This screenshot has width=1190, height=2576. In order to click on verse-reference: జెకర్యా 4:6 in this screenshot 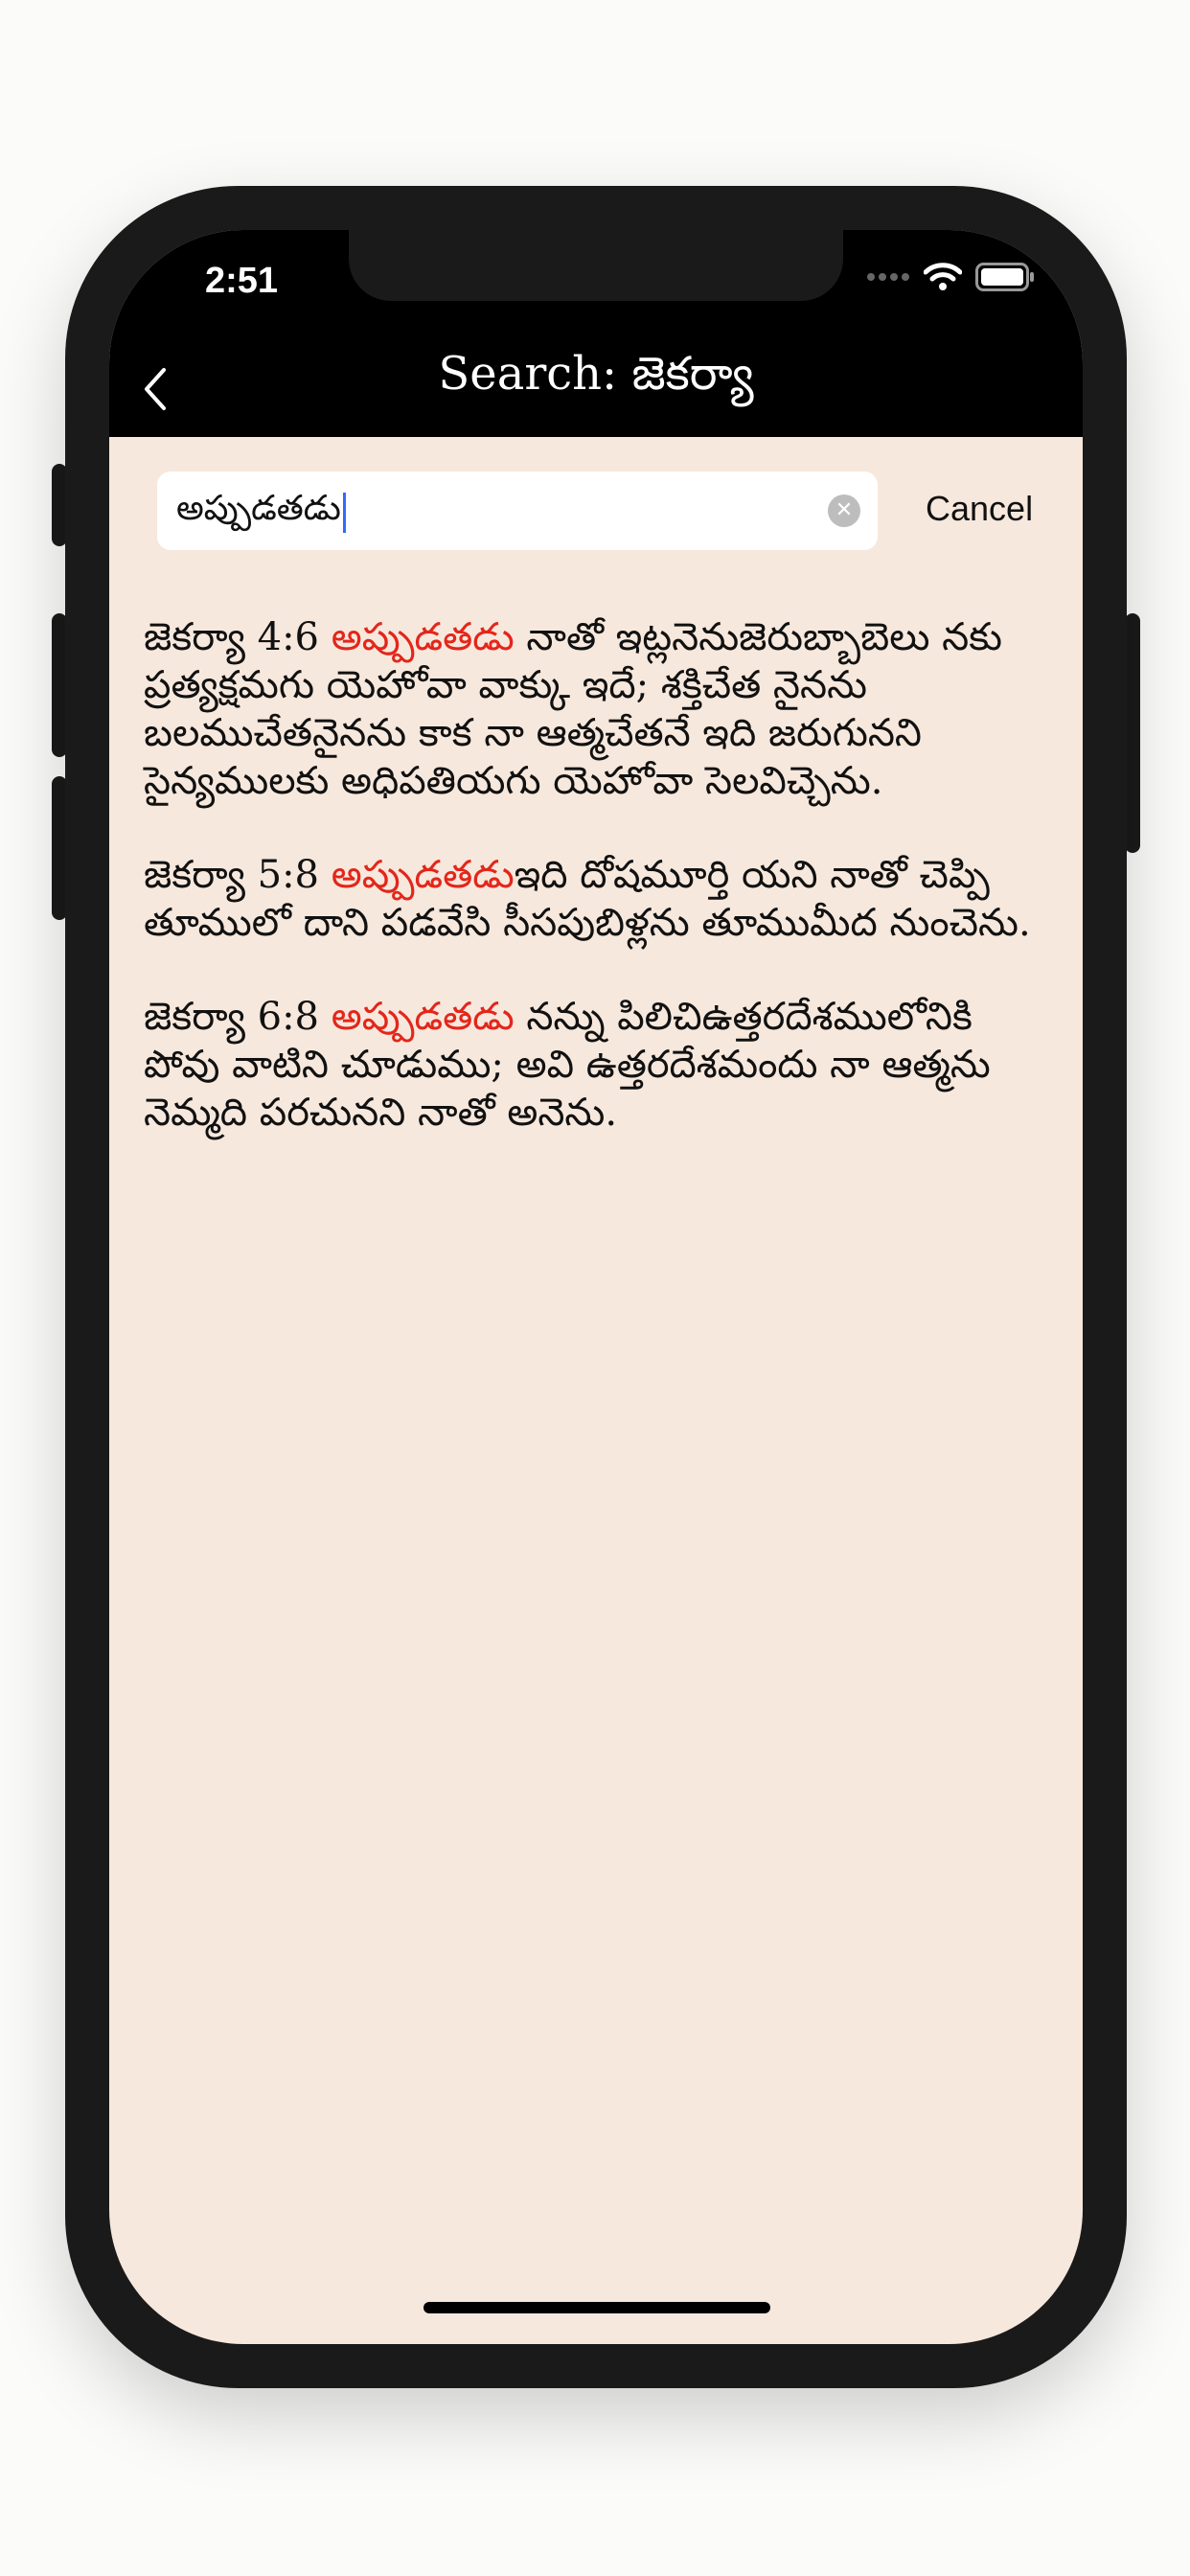, I will do `click(238, 637)`.